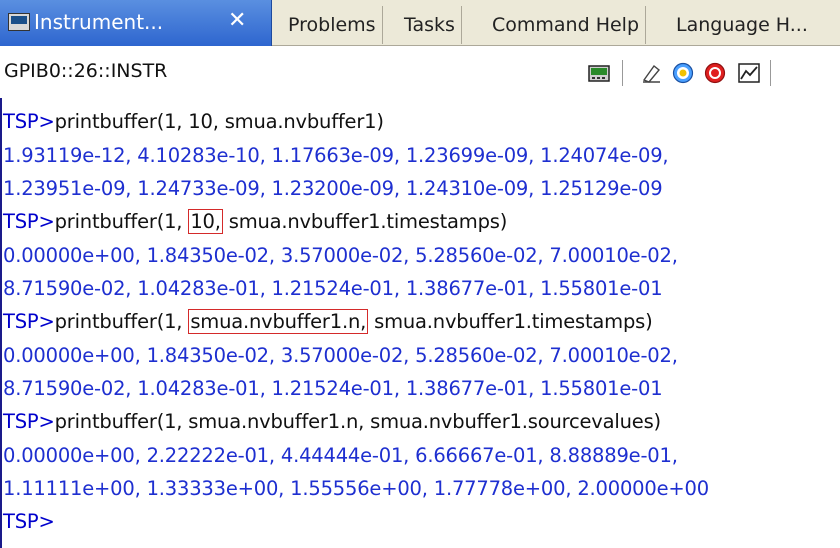 The image size is (840, 548). Describe the element at coordinates (651, 73) in the screenshot. I see `eraser-icon` at that location.